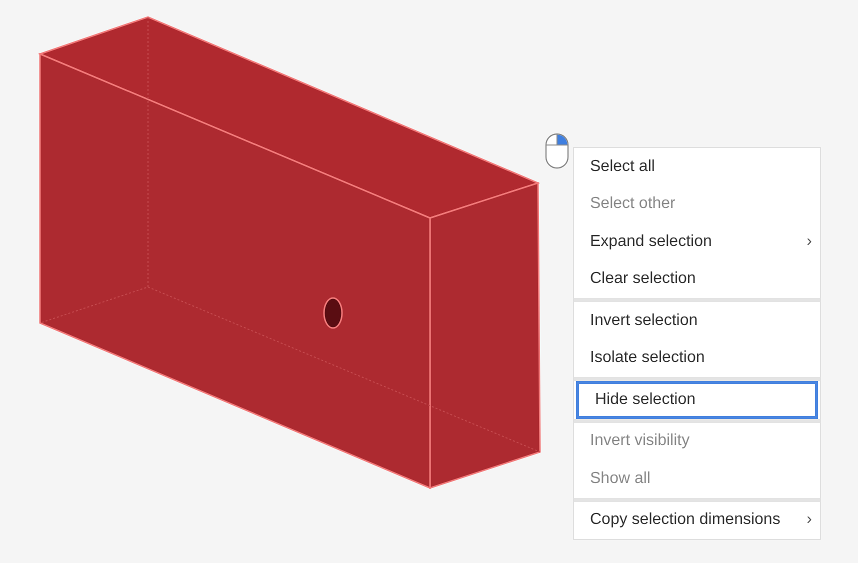 Image resolution: width=858 pixels, height=563 pixels. What do you see at coordinates (697, 167) in the screenshot?
I see `menu-item: Select all` at bounding box center [697, 167].